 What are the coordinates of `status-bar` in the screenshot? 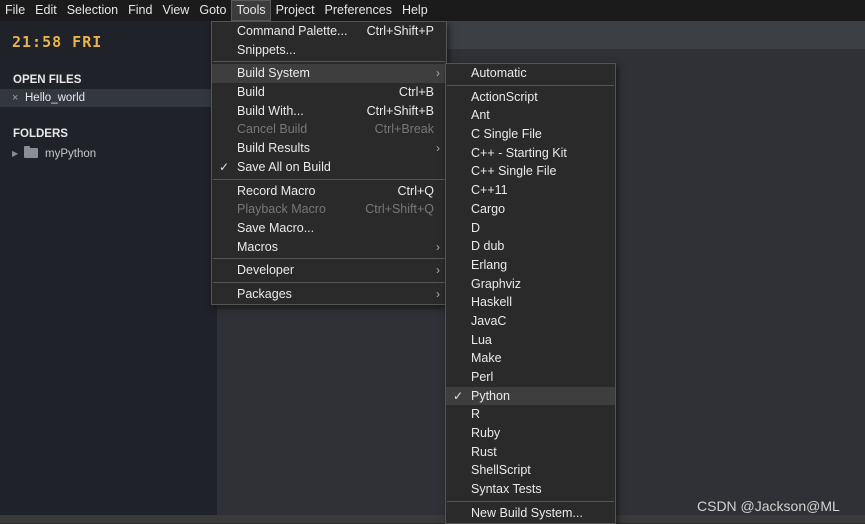 It's located at (432, 519).